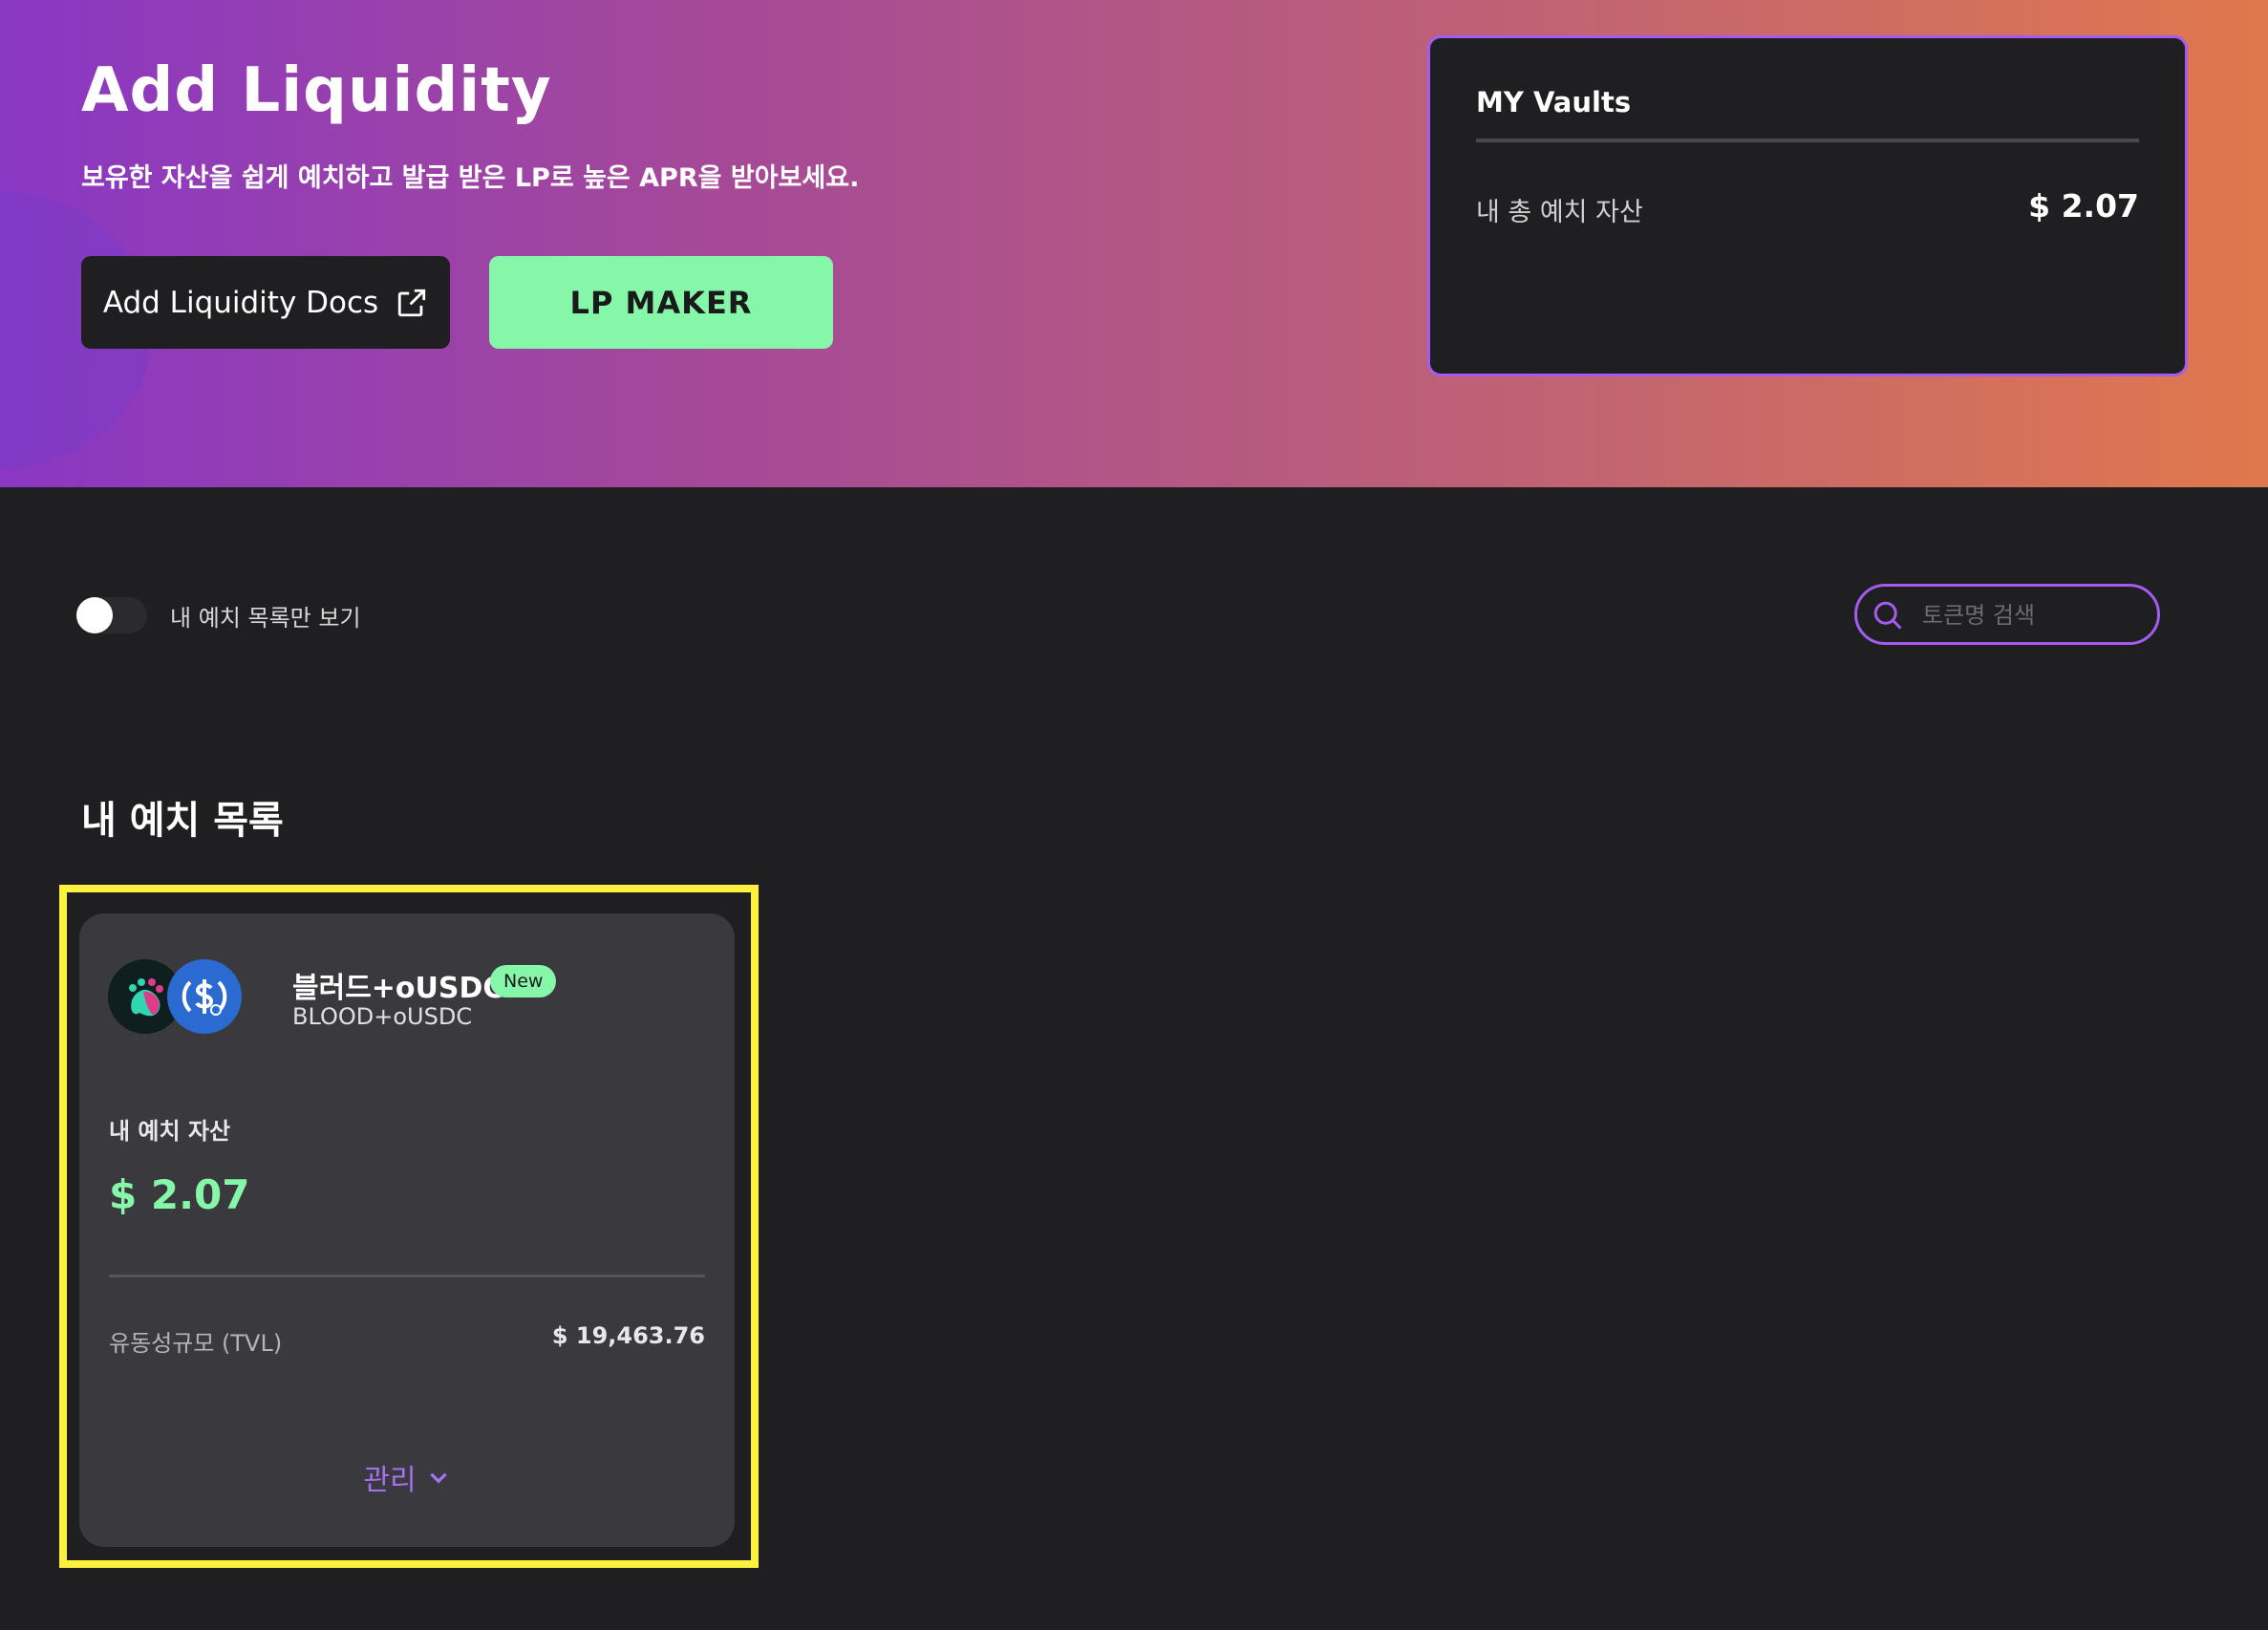  I want to click on docs-button-label: Add Liquidity Docs, so click(240, 302).